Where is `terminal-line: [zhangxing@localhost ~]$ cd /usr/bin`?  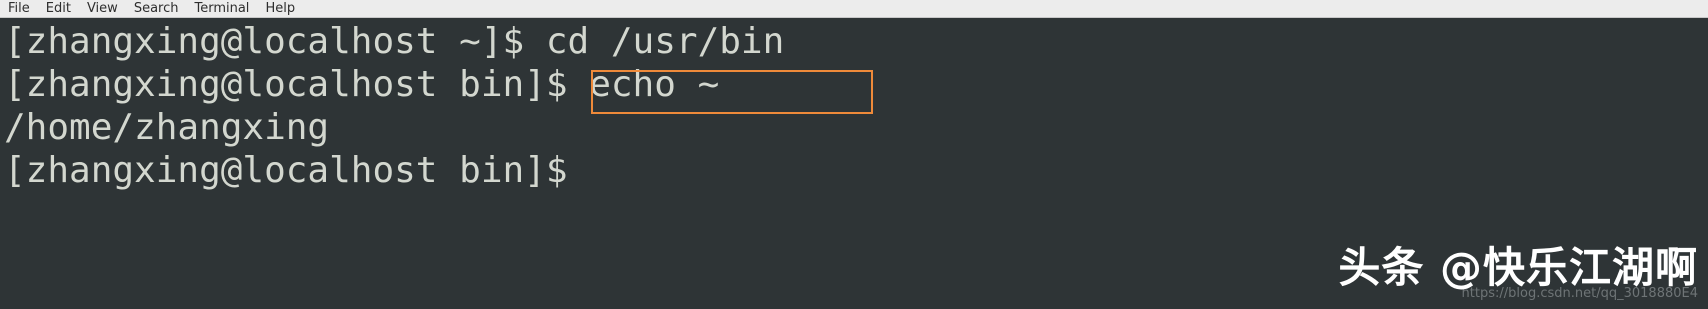
terminal-line: [zhangxing@localhost ~]$ cd /usr/bin is located at coordinates (394, 41).